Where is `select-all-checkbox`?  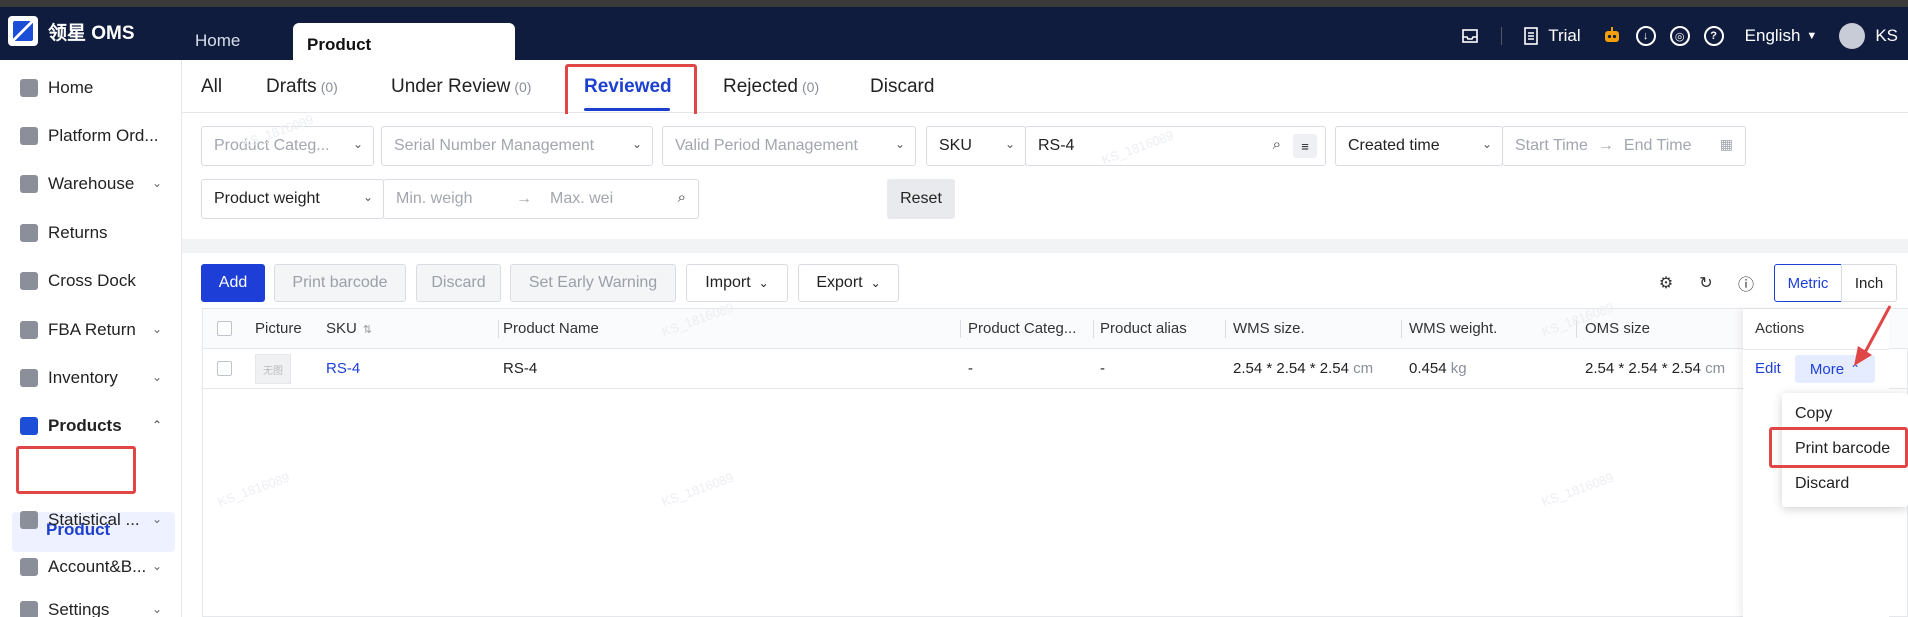
select-all-checkbox is located at coordinates (224, 328).